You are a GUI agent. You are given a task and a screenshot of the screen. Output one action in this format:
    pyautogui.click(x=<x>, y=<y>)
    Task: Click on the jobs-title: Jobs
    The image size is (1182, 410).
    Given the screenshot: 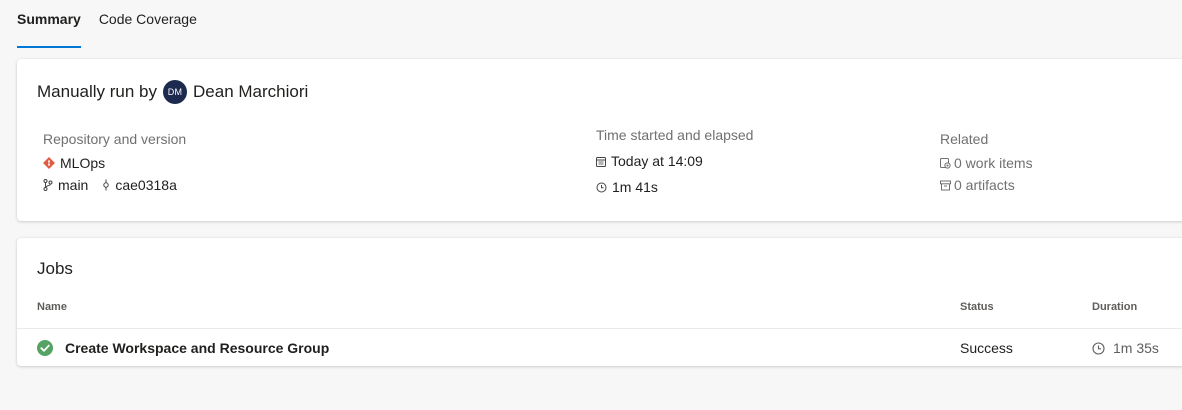 What is the action you would take?
    pyautogui.click(x=55, y=268)
    